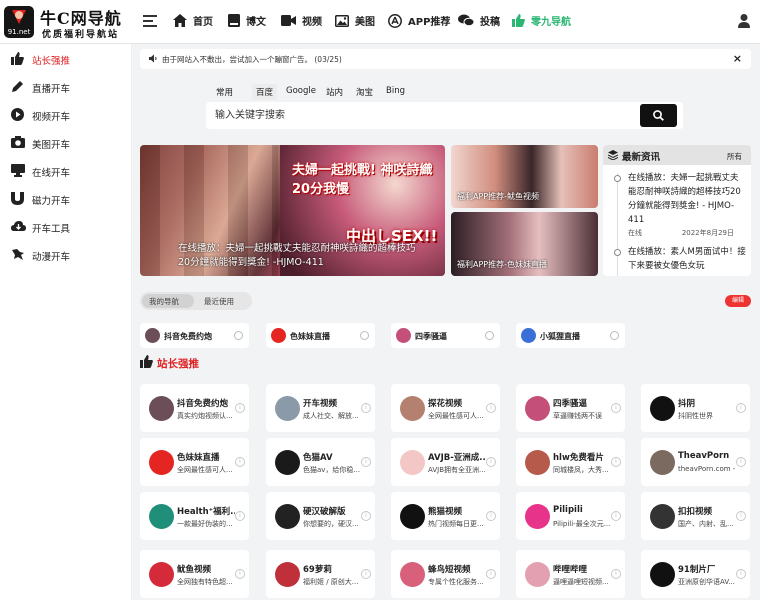 This screenshot has width=760, height=600. What do you see at coordinates (66, 199) in the screenshot?
I see `sidebar-item-magnet: 磁力开车` at bounding box center [66, 199].